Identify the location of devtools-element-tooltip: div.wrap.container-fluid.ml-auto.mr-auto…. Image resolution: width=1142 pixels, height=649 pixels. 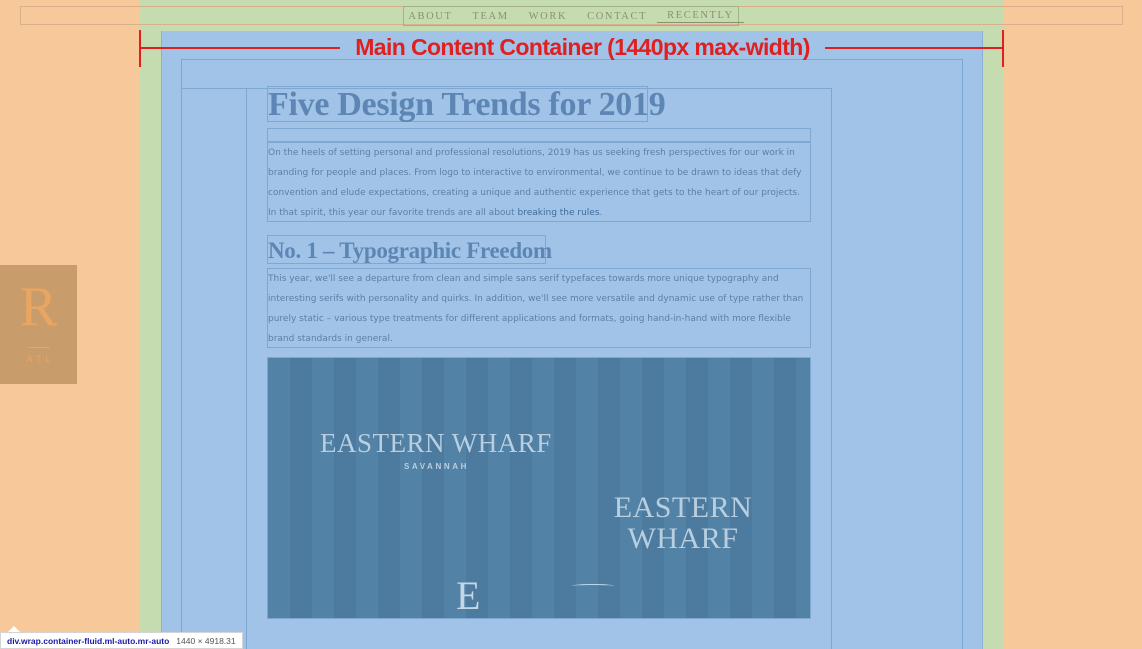
(121, 640).